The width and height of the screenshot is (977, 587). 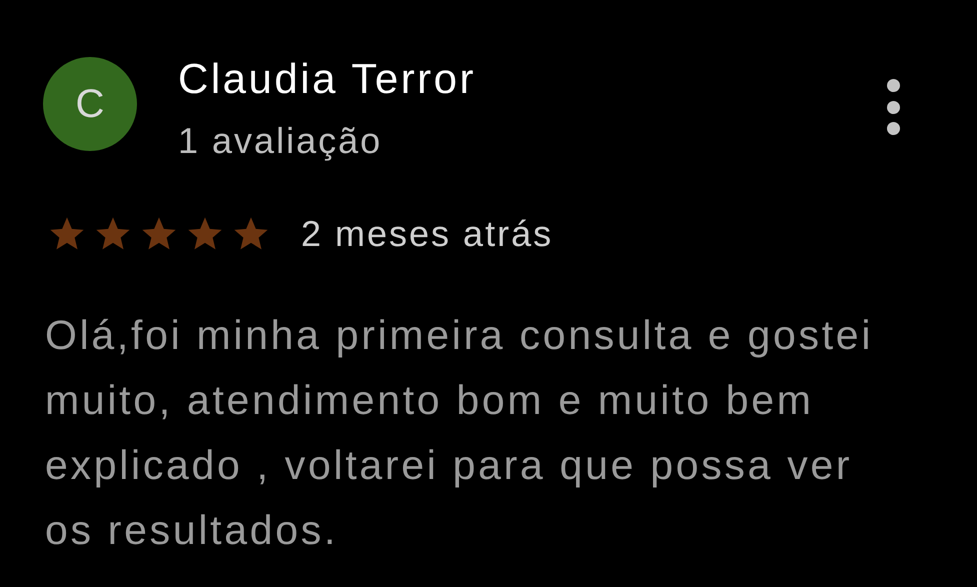 What do you see at coordinates (90, 104) in the screenshot?
I see `avatar: C` at bounding box center [90, 104].